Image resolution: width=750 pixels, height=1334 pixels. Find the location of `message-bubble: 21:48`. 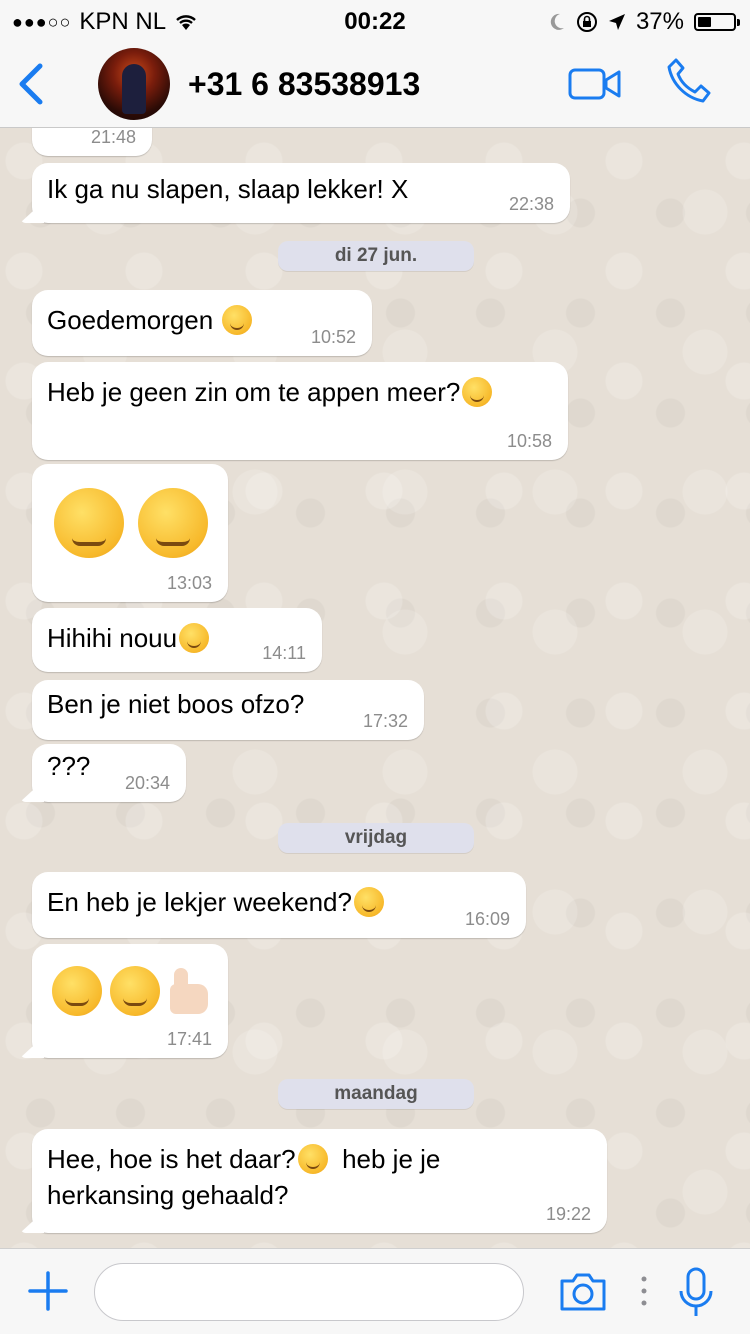

message-bubble: 21:48 is located at coordinates (92, 142).